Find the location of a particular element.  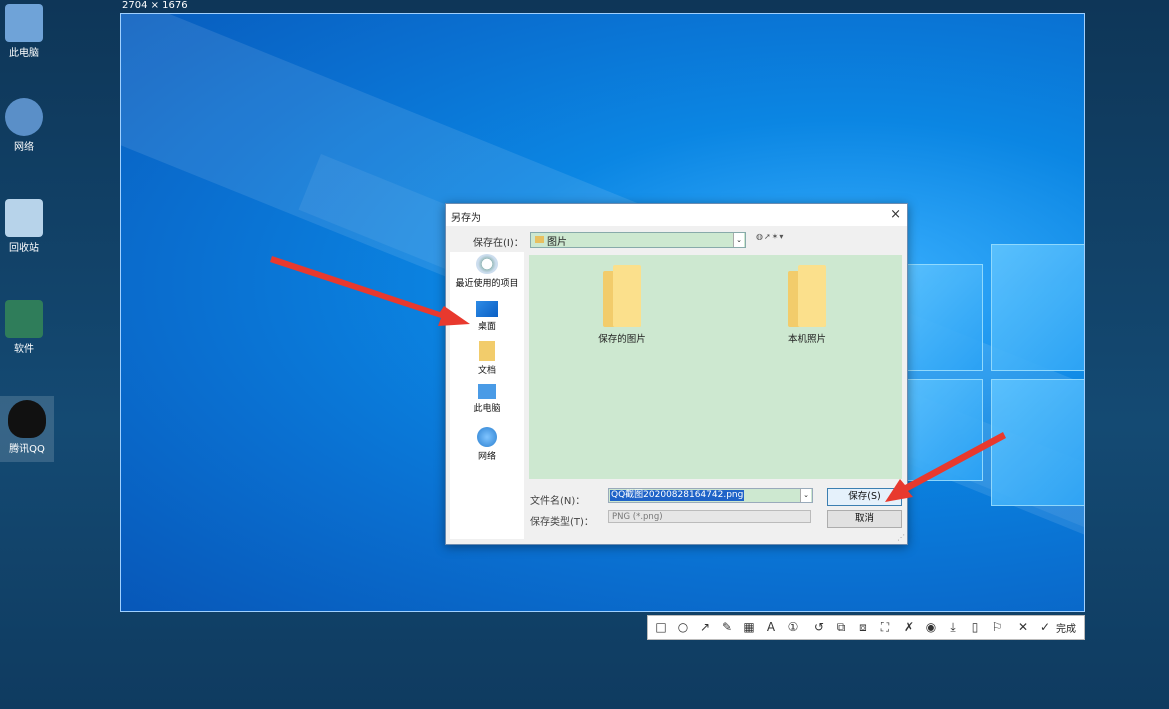

place-desktop: 桌面 is located at coordinates (487, 315).